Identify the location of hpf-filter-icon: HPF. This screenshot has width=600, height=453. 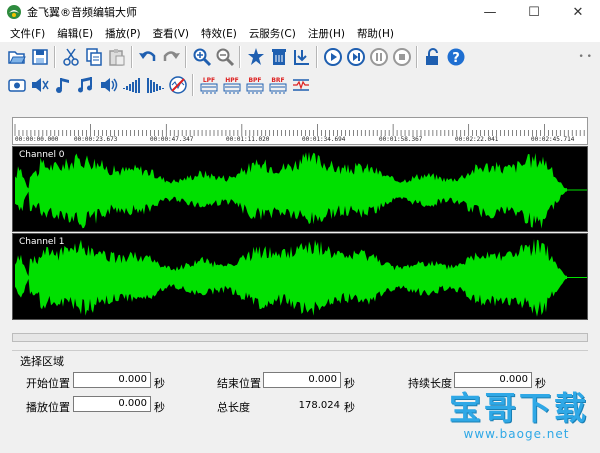
(232, 85).